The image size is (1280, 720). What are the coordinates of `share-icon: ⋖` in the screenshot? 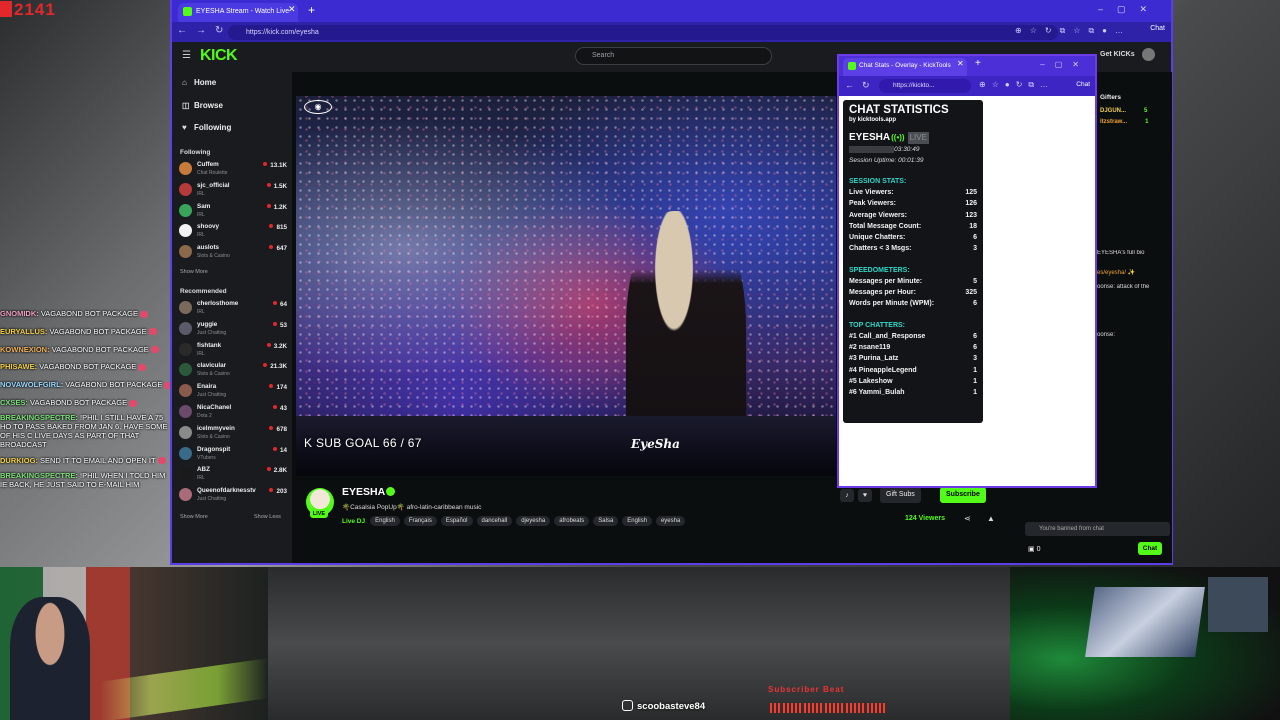 It's located at (967, 518).